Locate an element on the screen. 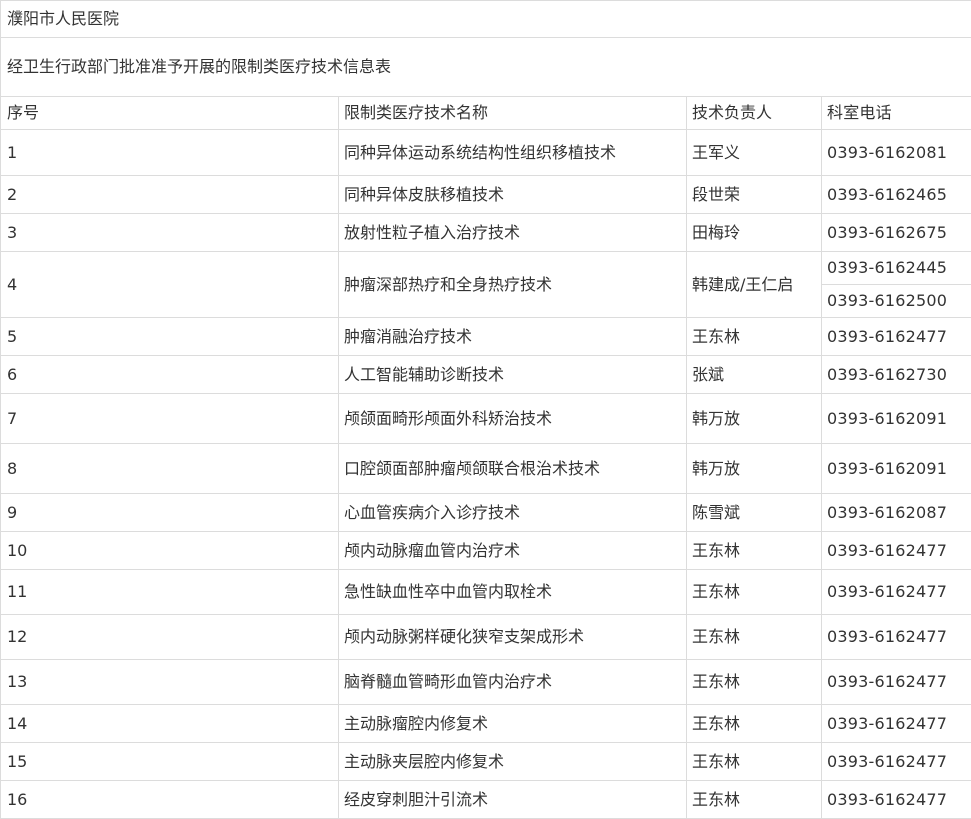 Image resolution: width=971 pixels, height=819 pixels. dept-phone: 0393-6162465 is located at coordinates (896, 195).